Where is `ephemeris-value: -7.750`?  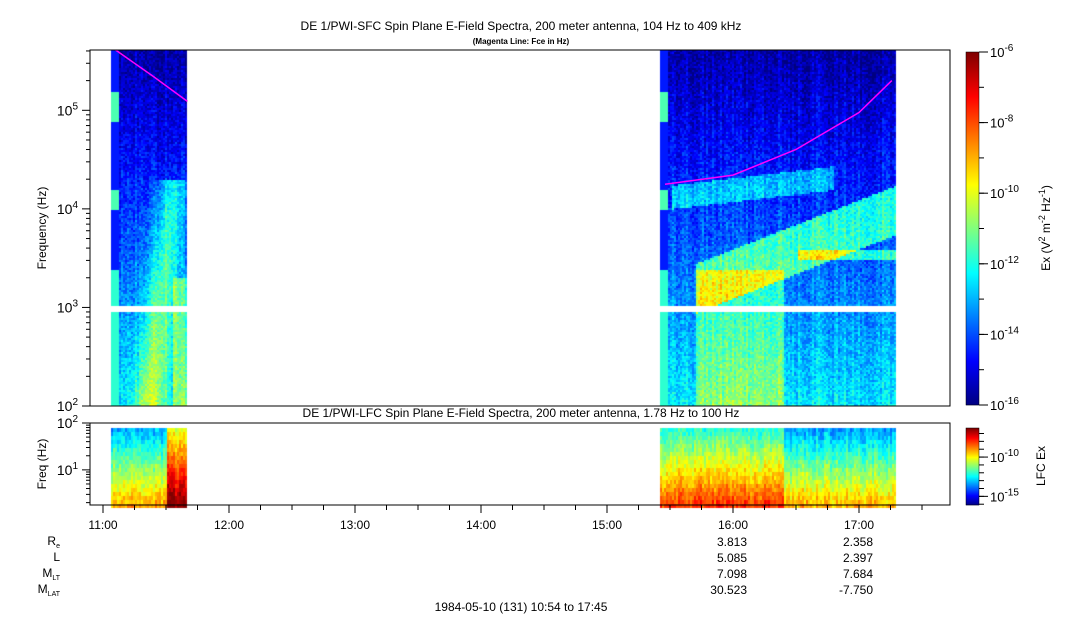
ephemeris-value: -7.750 is located at coordinates (856, 590).